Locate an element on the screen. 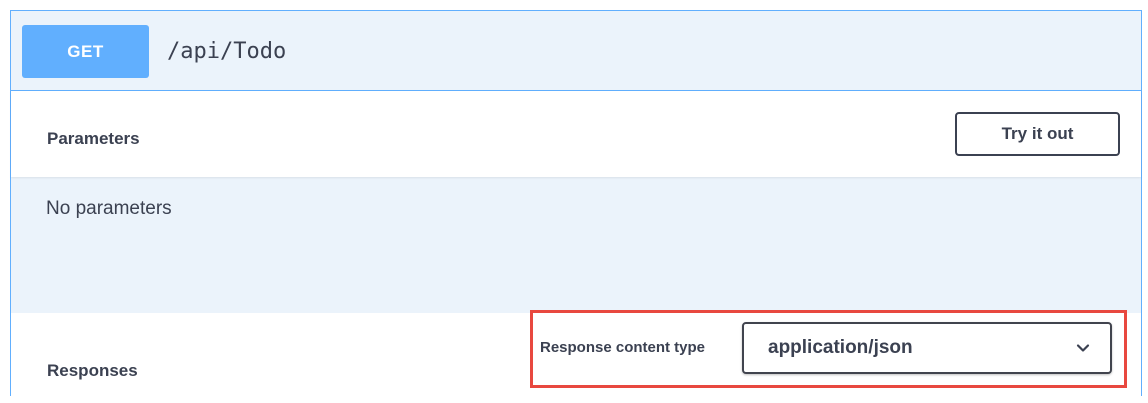 The height and width of the screenshot is (403, 1148). response-content-type-label: Response content type is located at coordinates (623, 347).